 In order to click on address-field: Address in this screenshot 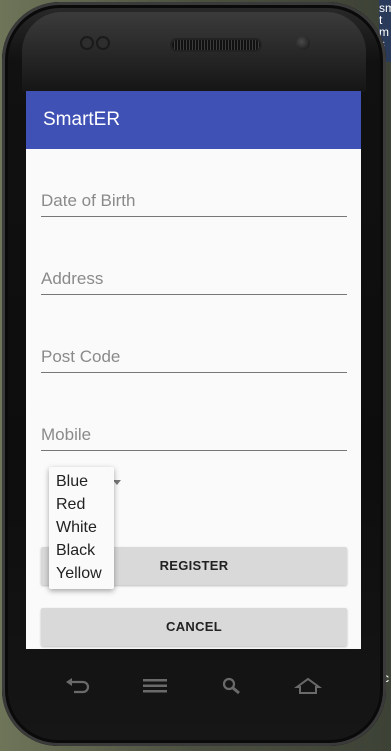, I will do `click(194, 279)`.